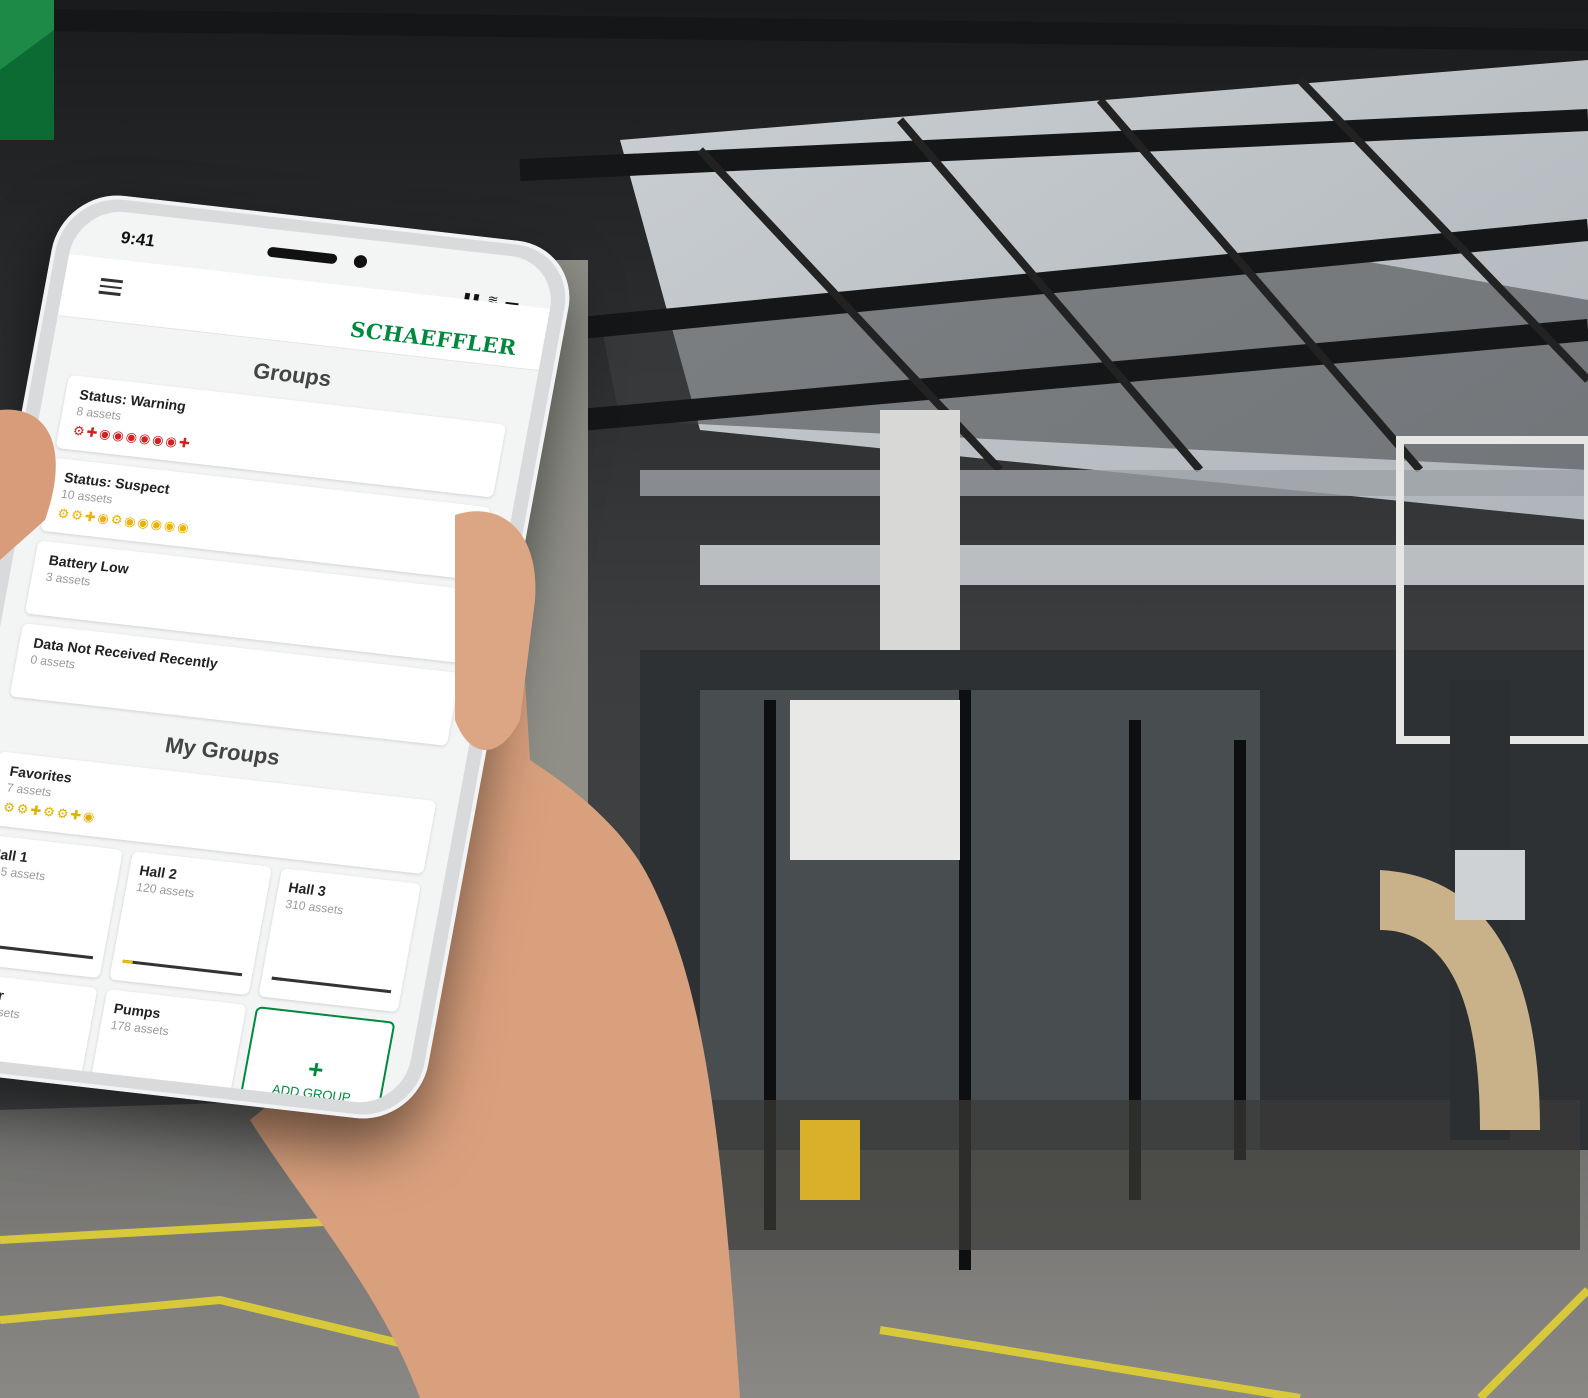 This screenshot has height=1398, width=1588. I want to click on status-time: 9:41, so click(138, 239).